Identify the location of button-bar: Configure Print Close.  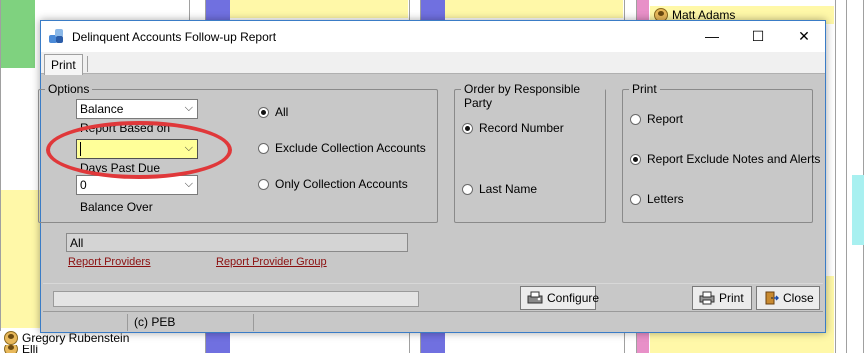
(433, 297).